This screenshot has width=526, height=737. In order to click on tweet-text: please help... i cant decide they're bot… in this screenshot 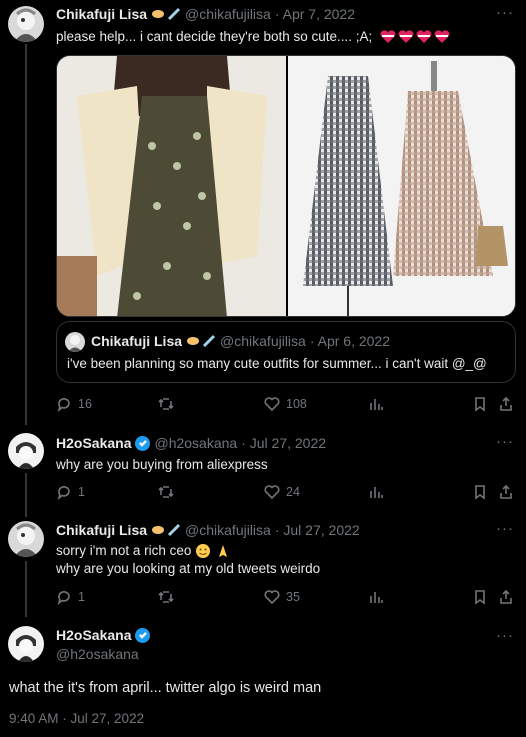, I will do `click(214, 36)`.